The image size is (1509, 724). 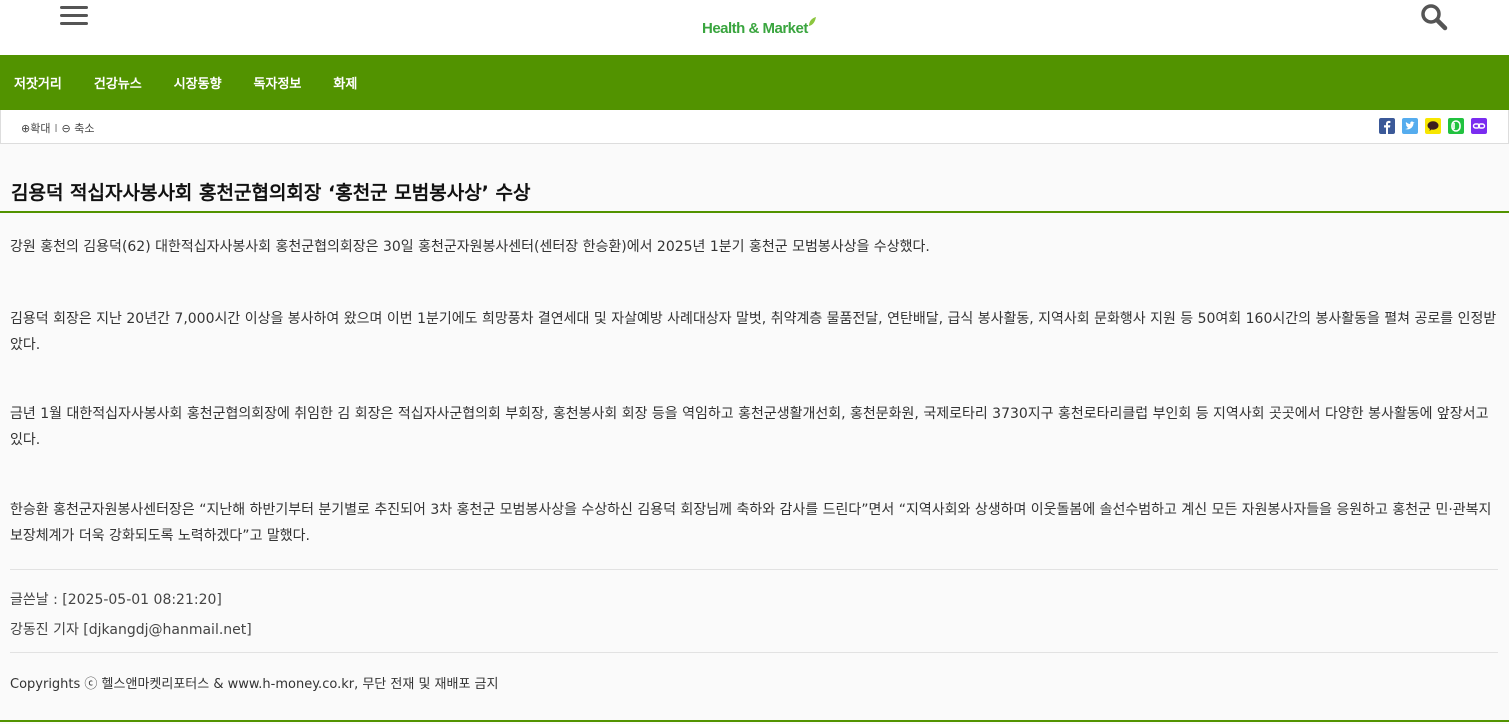 I want to click on leaf-icon, so click(x=812, y=21).